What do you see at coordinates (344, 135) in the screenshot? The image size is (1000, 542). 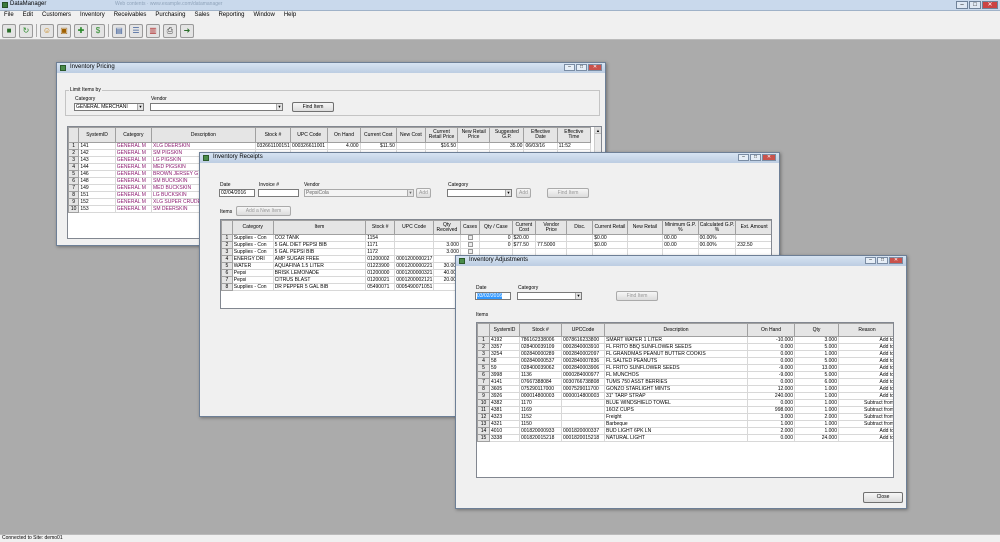 I see `col-header: On Hand` at bounding box center [344, 135].